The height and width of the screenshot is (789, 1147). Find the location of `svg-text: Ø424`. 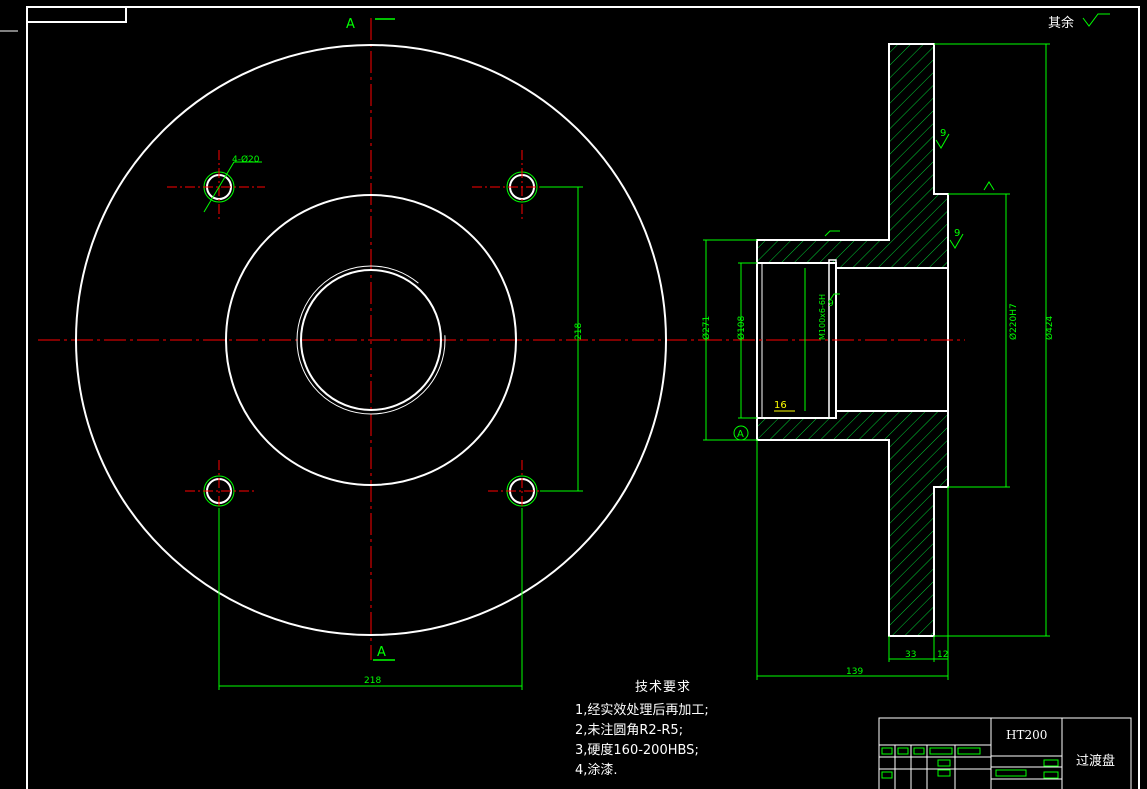

svg-text: Ø424 is located at coordinates (1049, 327).